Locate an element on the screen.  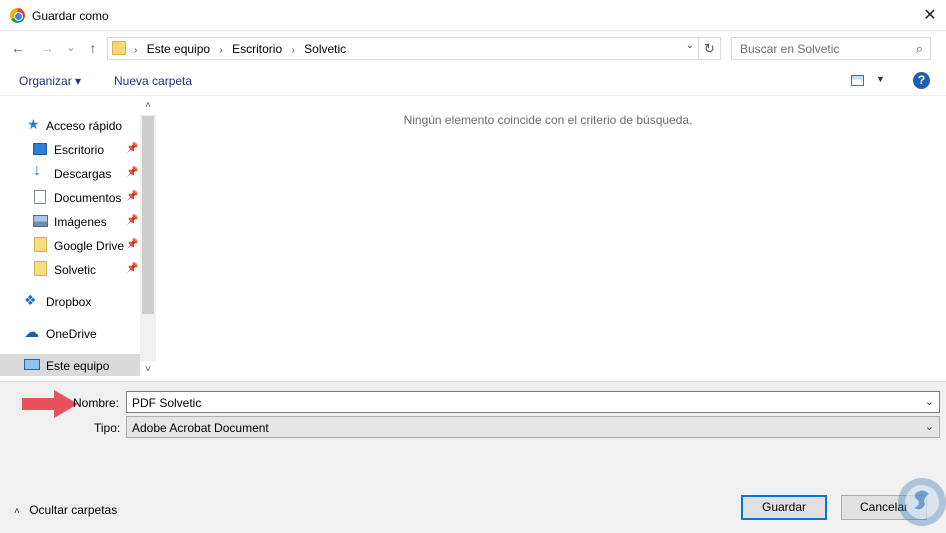
sidebar-item-onedrive: ☁ OneDrive is located at coordinates (70, 333).